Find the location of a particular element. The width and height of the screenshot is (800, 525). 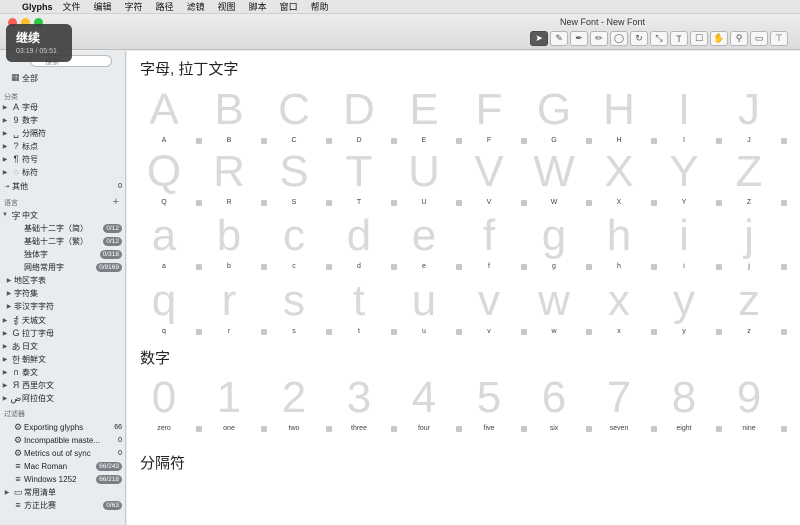

glyph-cell: rr is located at coordinates (235, 308).